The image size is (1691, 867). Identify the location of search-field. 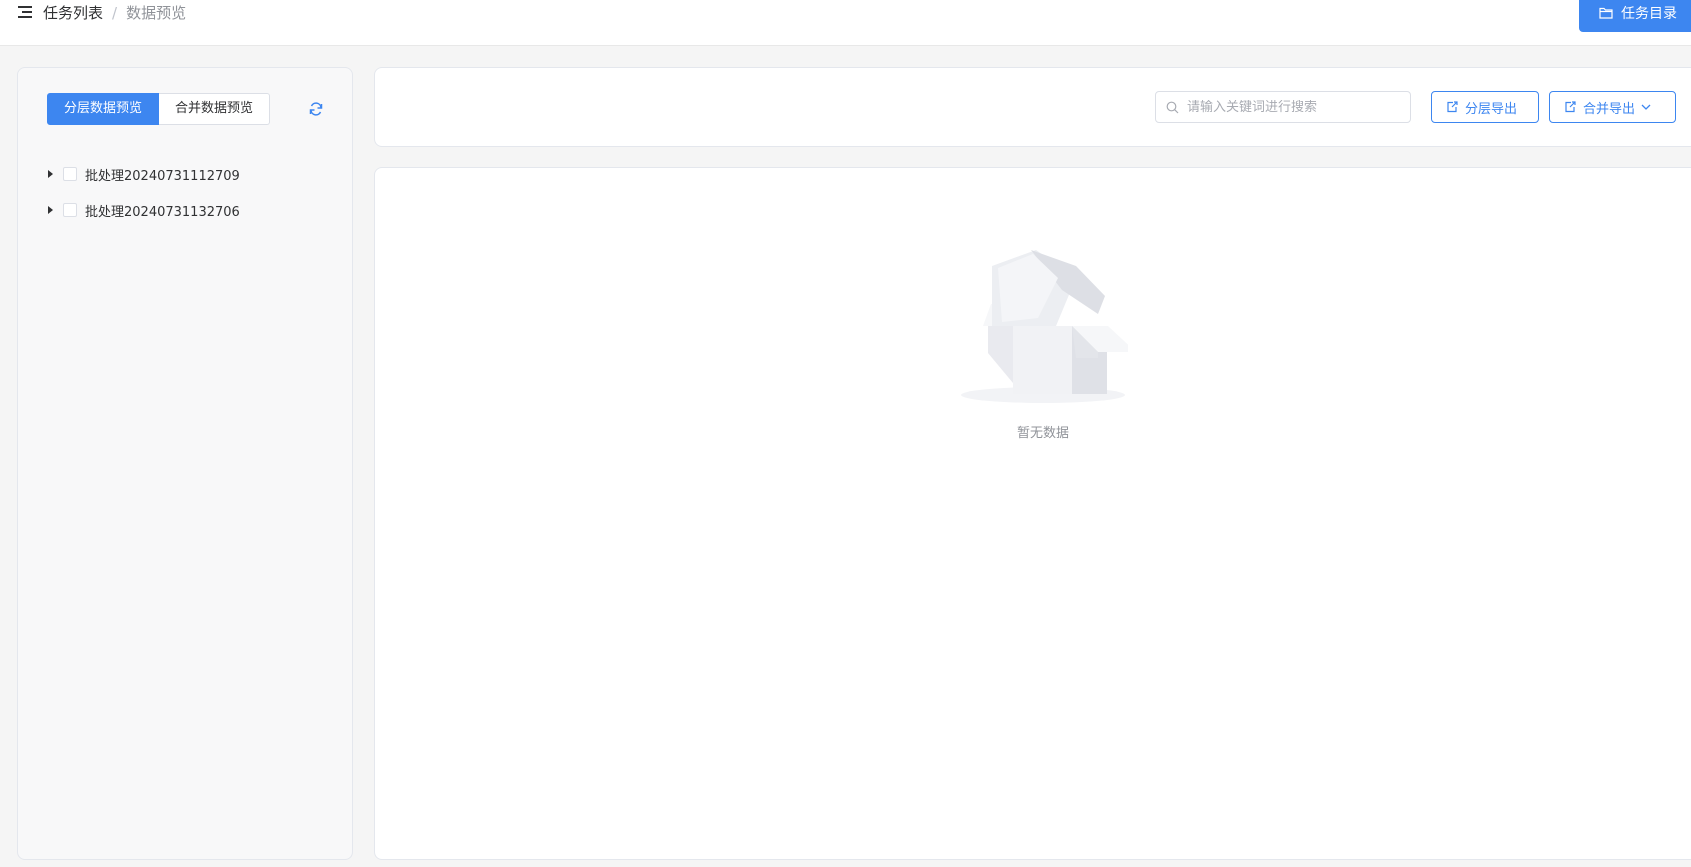
(1283, 107).